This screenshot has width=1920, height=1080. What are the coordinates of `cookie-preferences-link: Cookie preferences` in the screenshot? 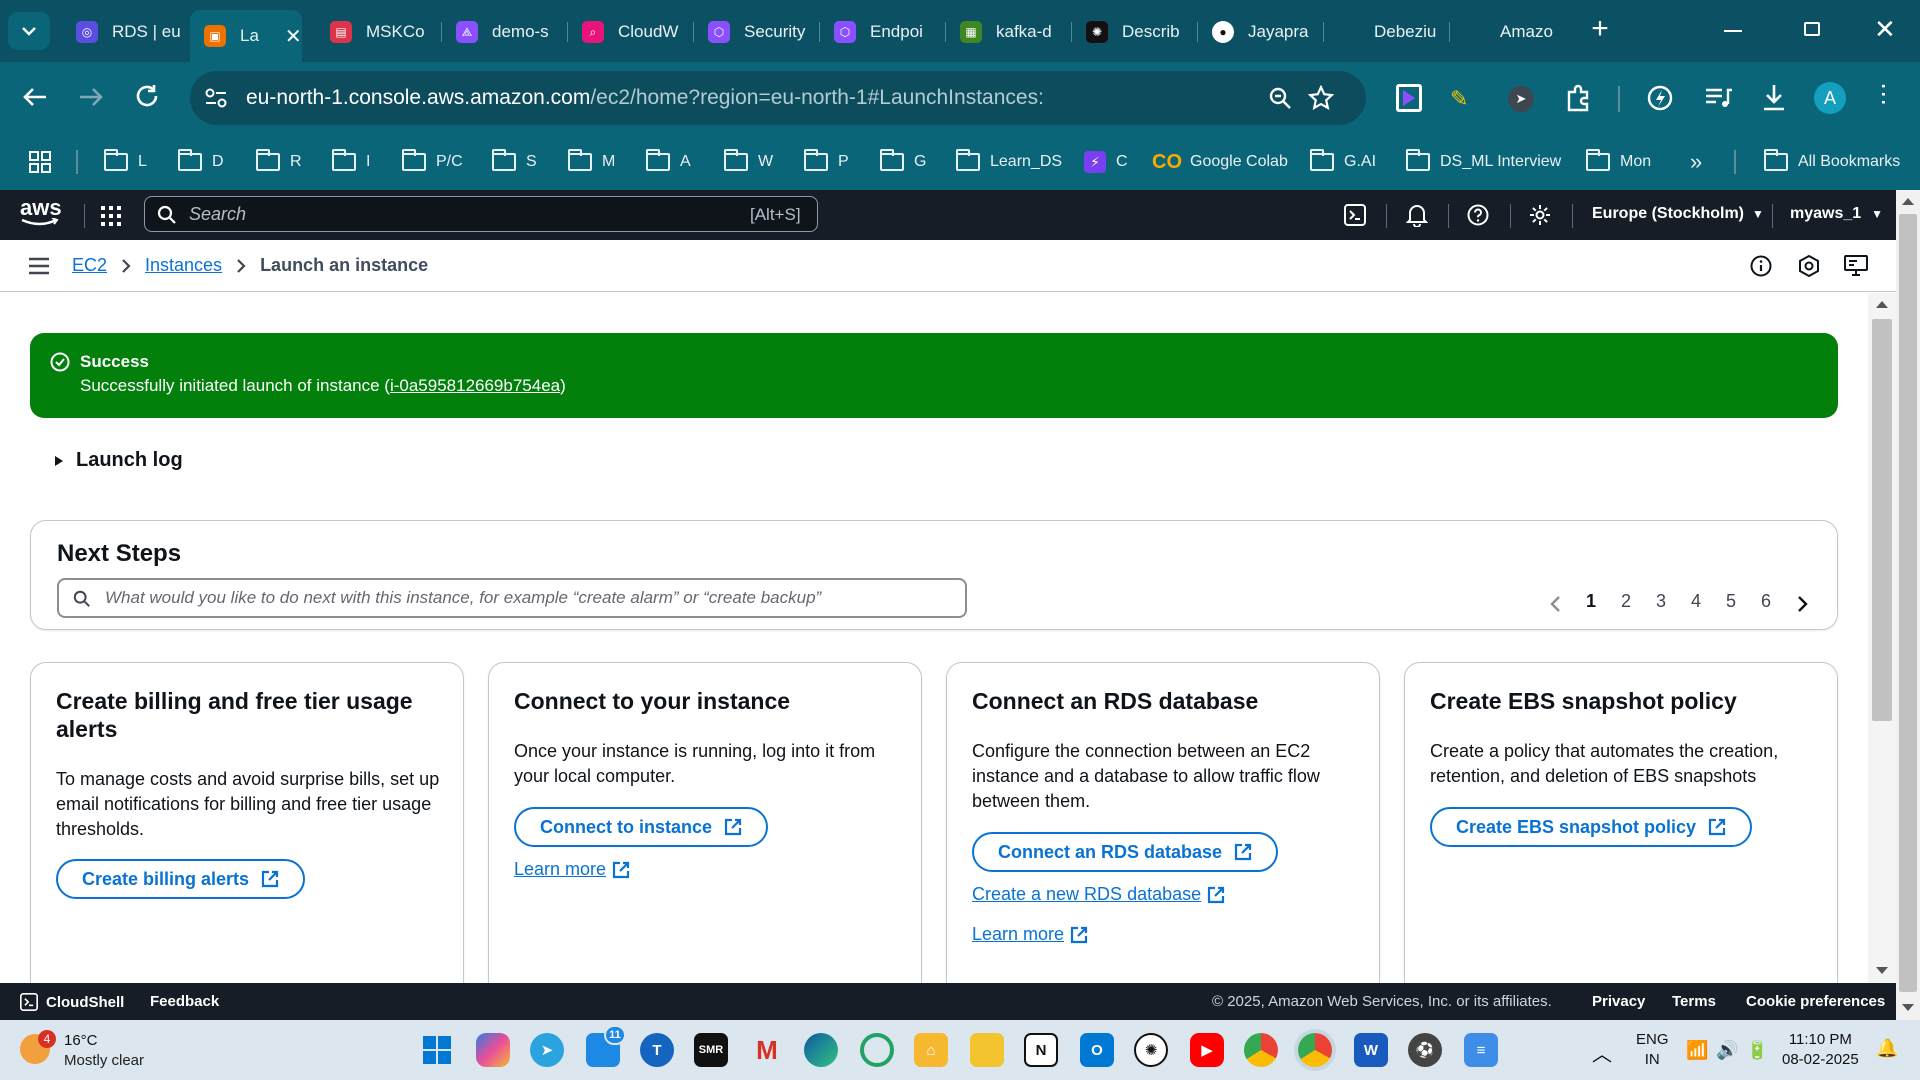 It's located at (1815, 1001).